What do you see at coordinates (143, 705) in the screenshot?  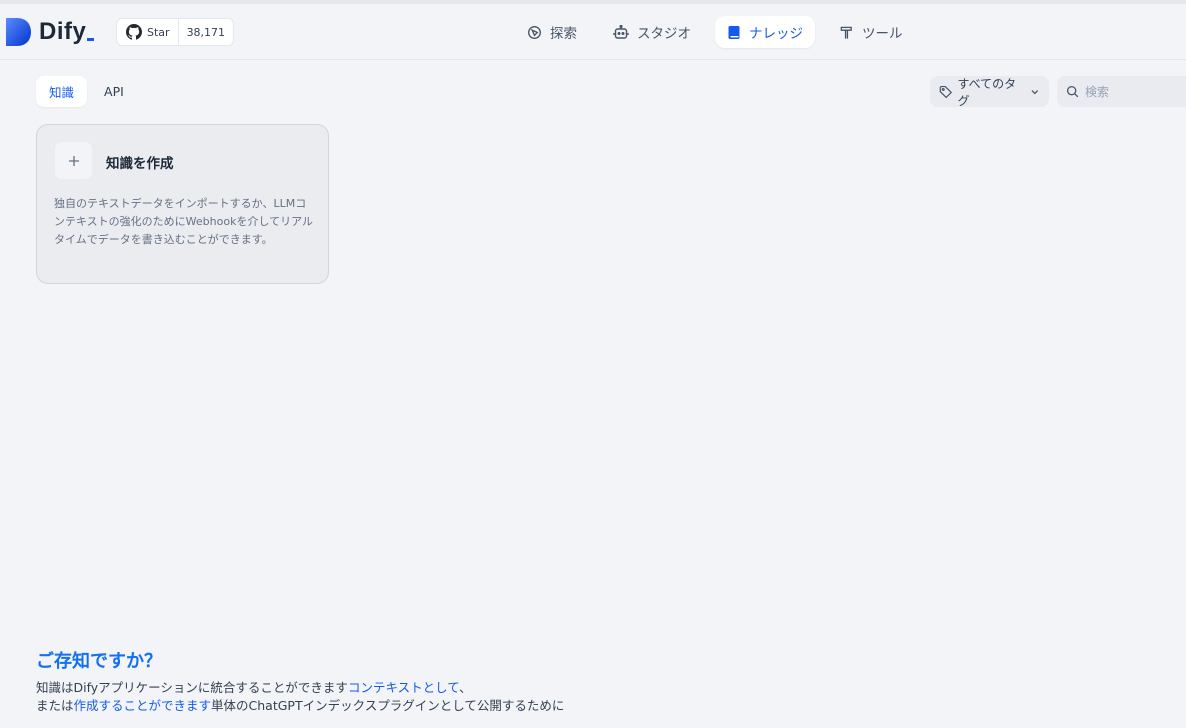 I see `tip-create-link: 作成することができます` at bounding box center [143, 705].